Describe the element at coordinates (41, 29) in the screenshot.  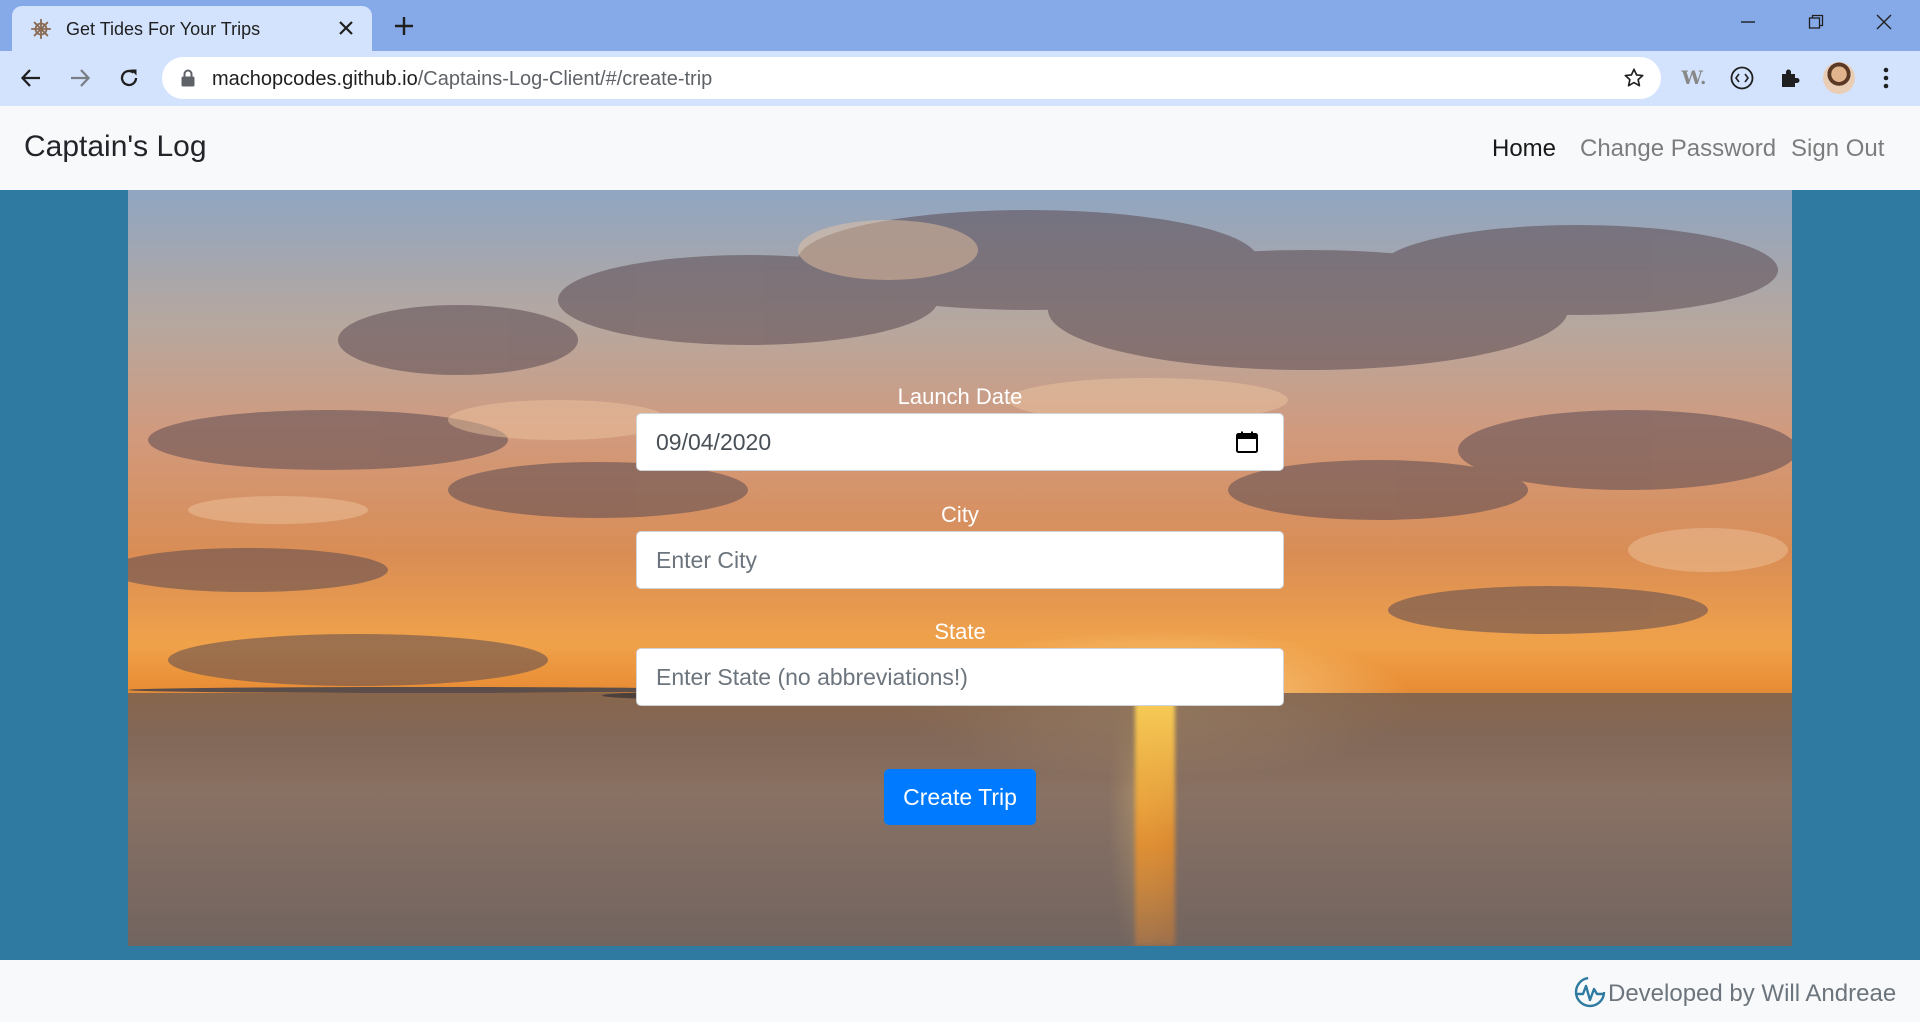
I see `ship-wheel-icon` at that location.